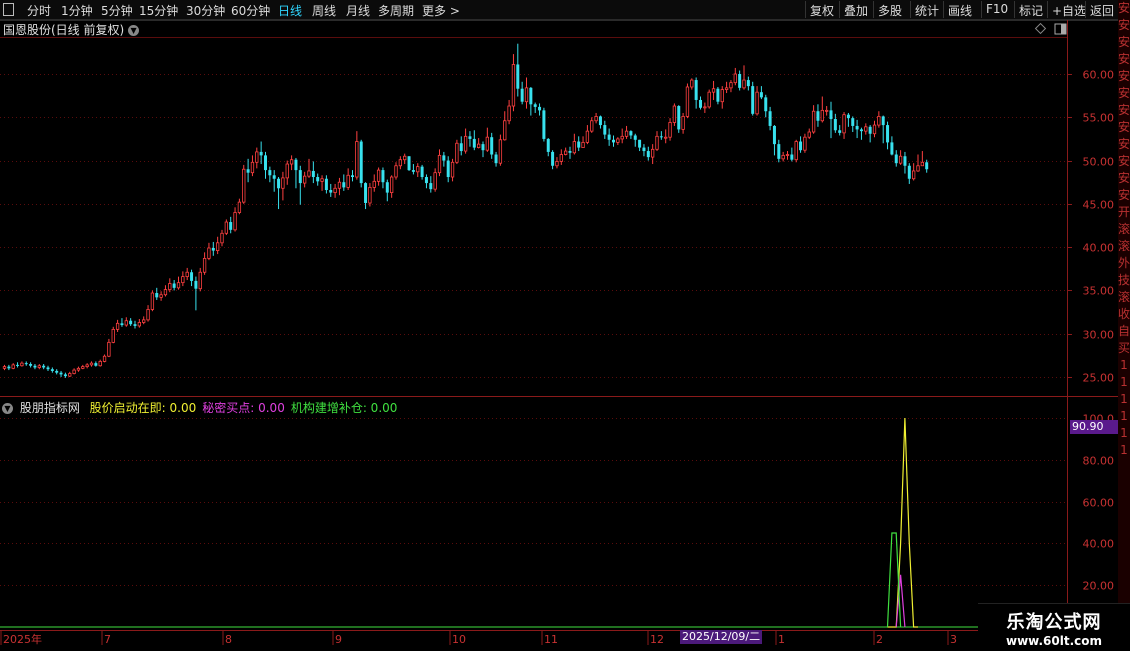 This screenshot has width=1130, height=651. Describe the element at coordinates (1124, 399) in the screenshot. I see `side-tab-23: 1` at that location.